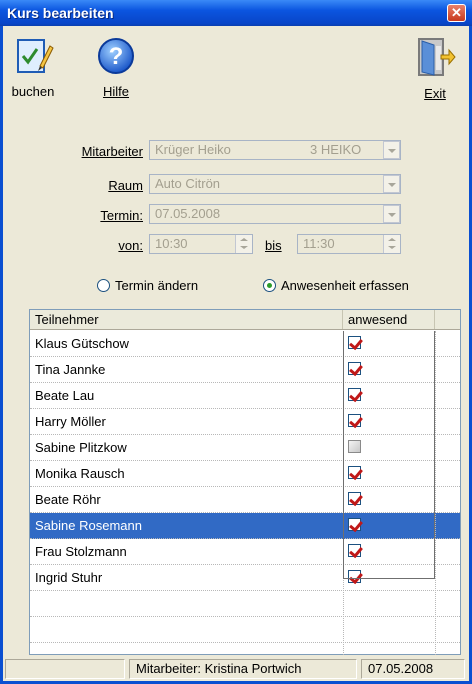 This screenshot has height=684, width=472. I want to click on termin-label: Termin:, so click(121, 215).